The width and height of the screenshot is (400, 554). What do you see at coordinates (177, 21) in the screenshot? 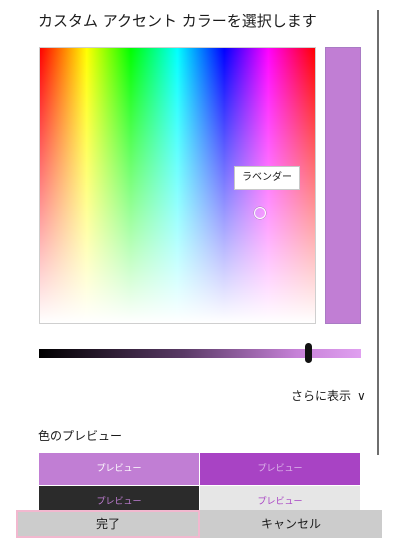
I see `dialog-title: カスタム アクセント カラーを選択します` at bounding box center [177, 21].